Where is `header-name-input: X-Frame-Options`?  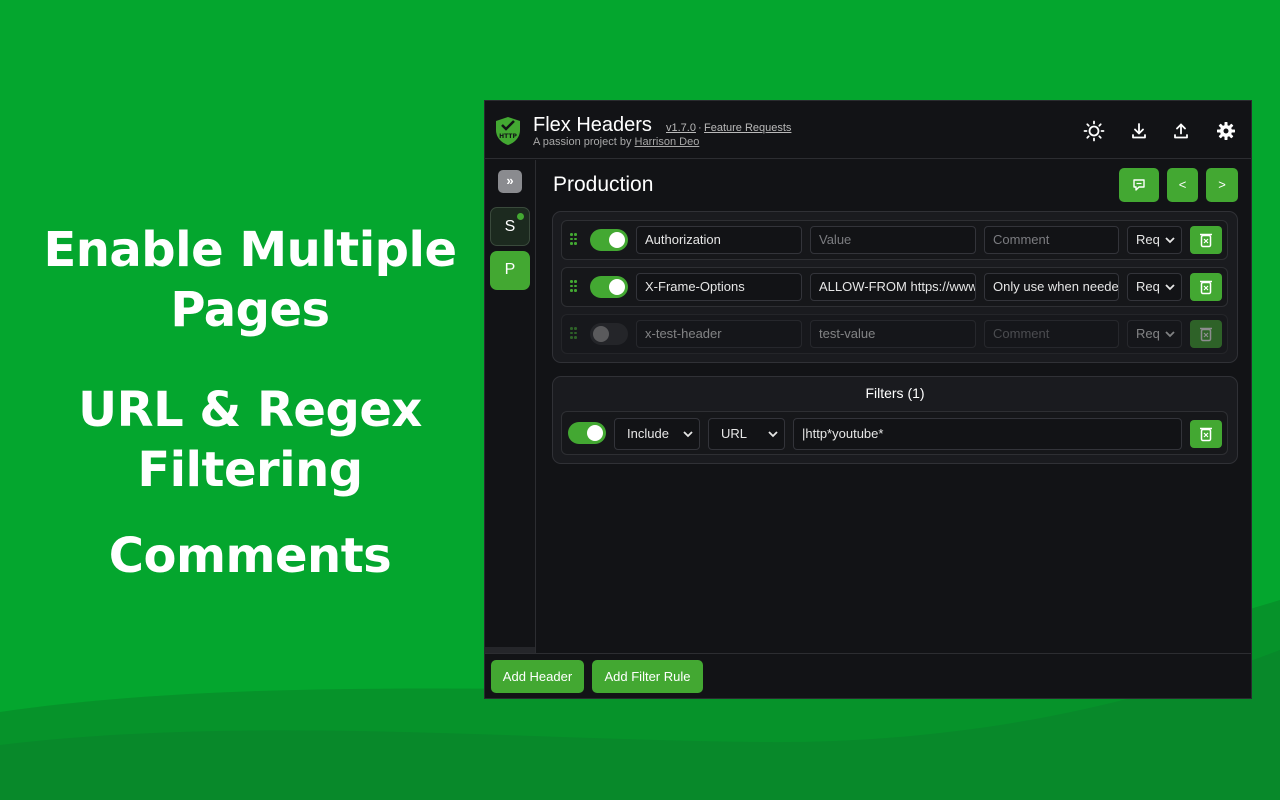 header-name-input: X-Frame-Options is located at coordinates (719, 287).